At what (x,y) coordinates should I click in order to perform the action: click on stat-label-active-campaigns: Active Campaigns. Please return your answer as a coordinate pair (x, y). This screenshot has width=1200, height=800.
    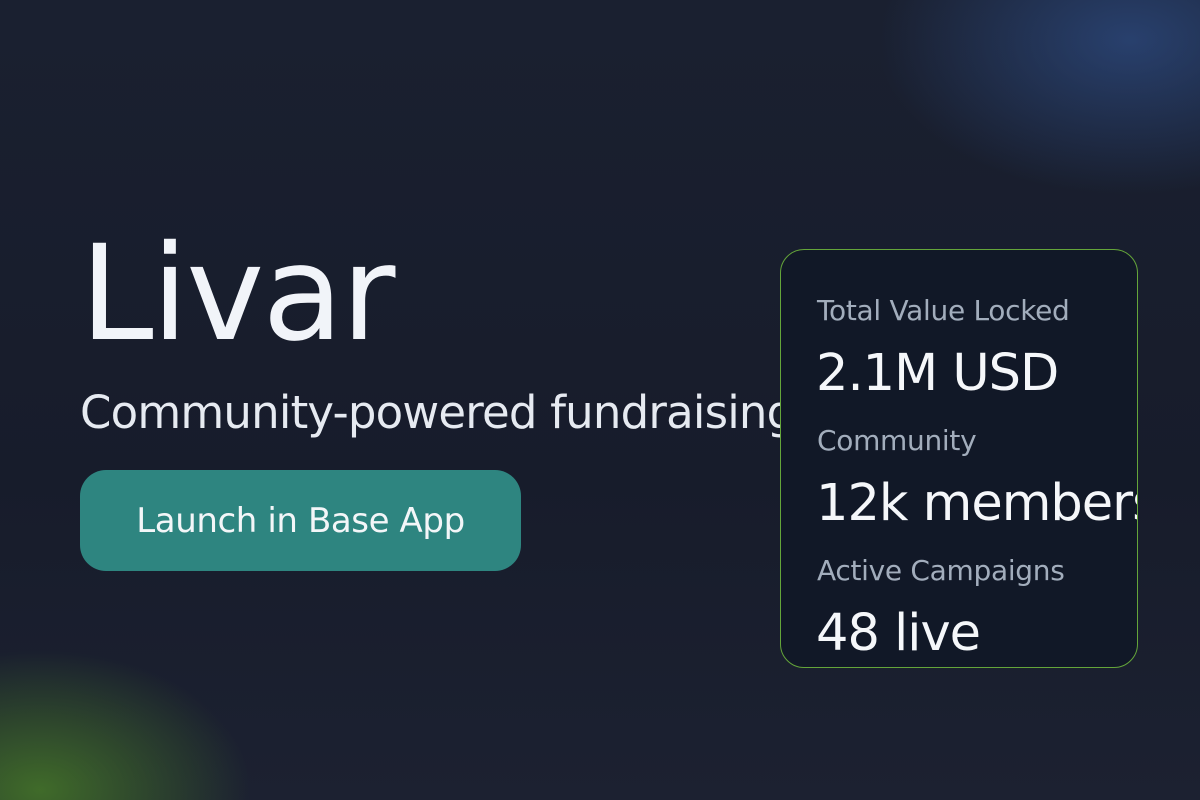
    Looking at the image, I should click on (941, 570).